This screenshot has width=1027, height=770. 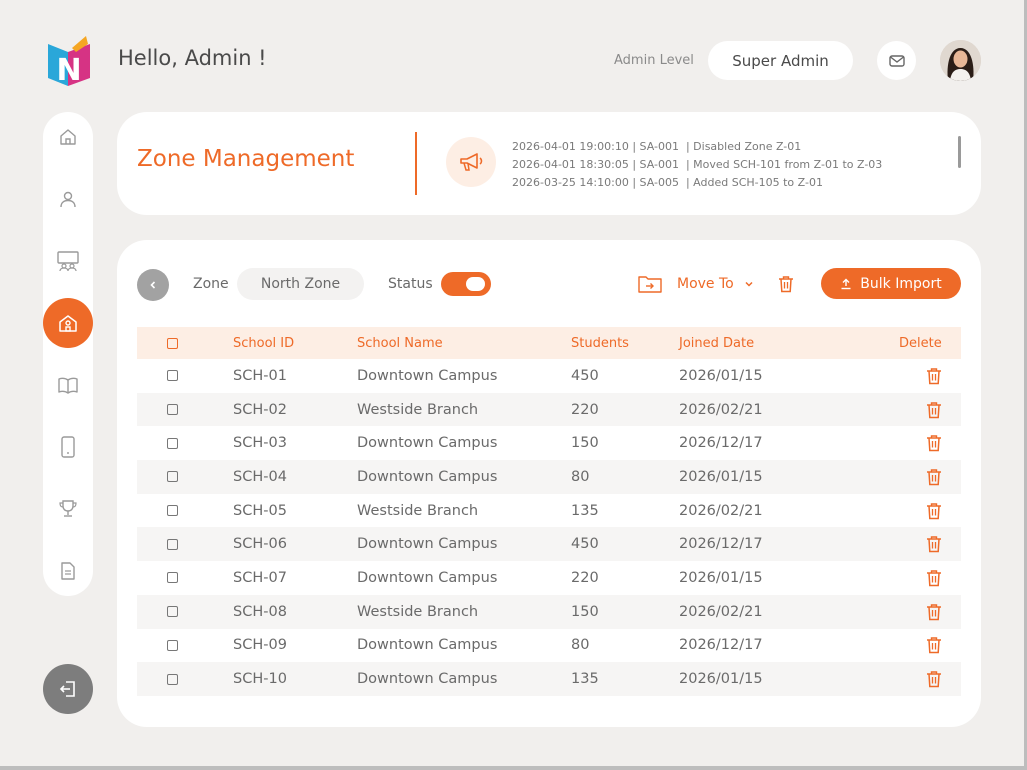 I want to click on admin-level-label: Admin Level, so click(x=654, y=60).